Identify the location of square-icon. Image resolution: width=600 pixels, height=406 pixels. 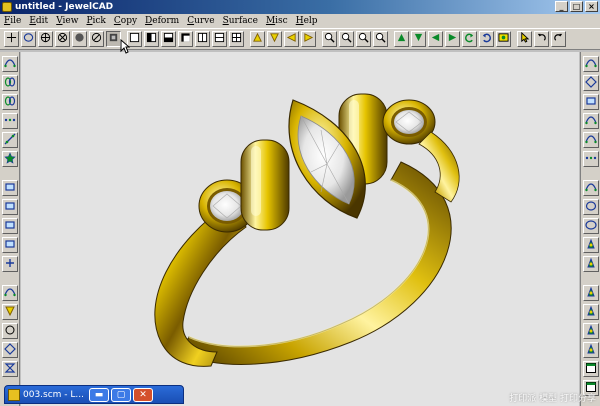
(10, 207).